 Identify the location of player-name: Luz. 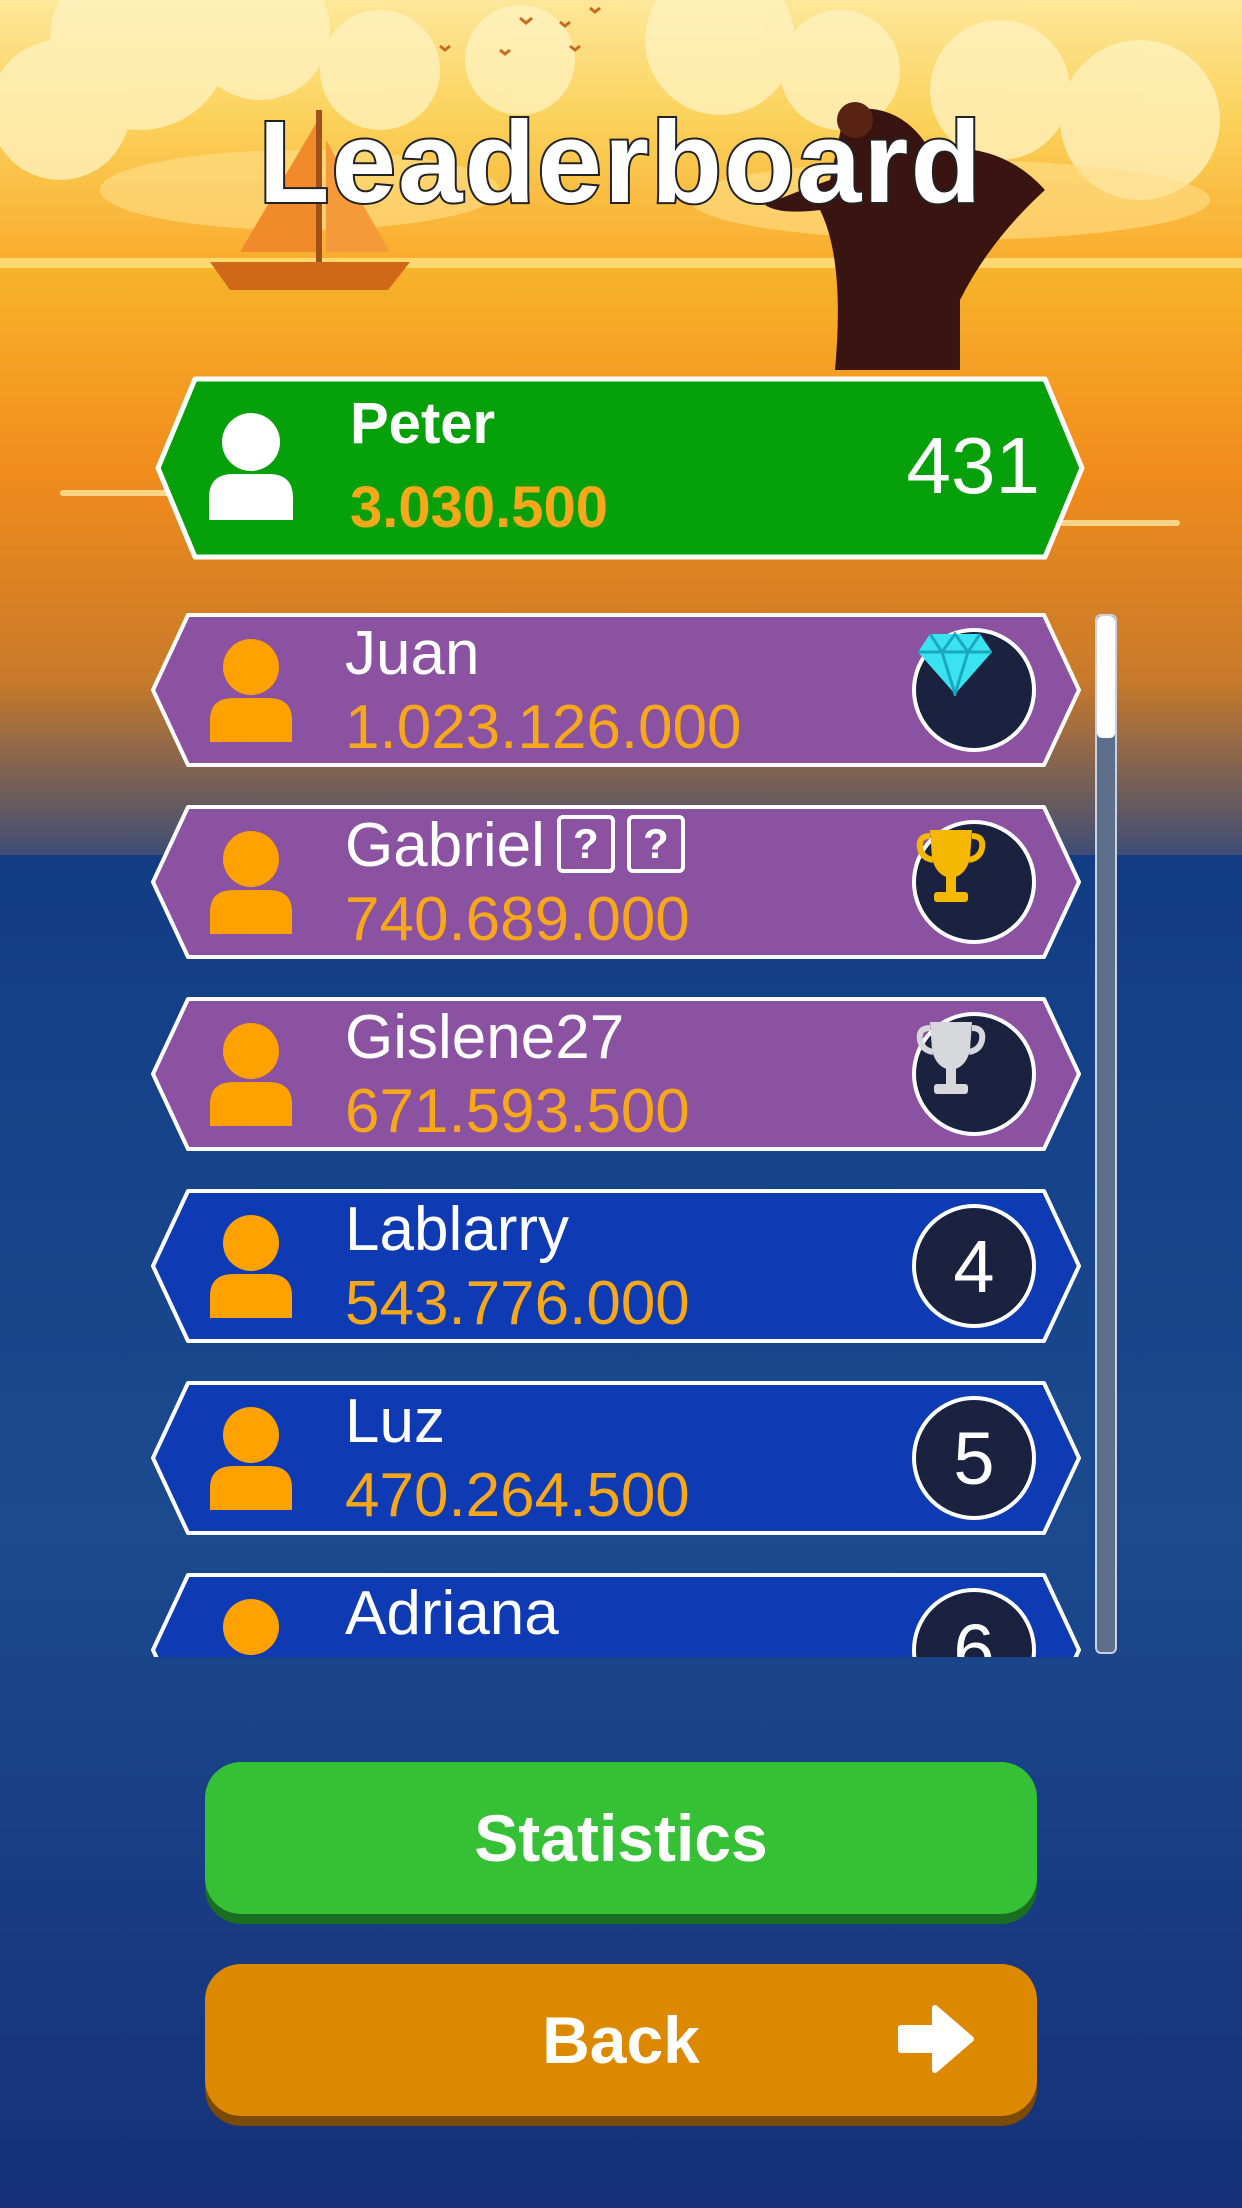
(395, 1421).